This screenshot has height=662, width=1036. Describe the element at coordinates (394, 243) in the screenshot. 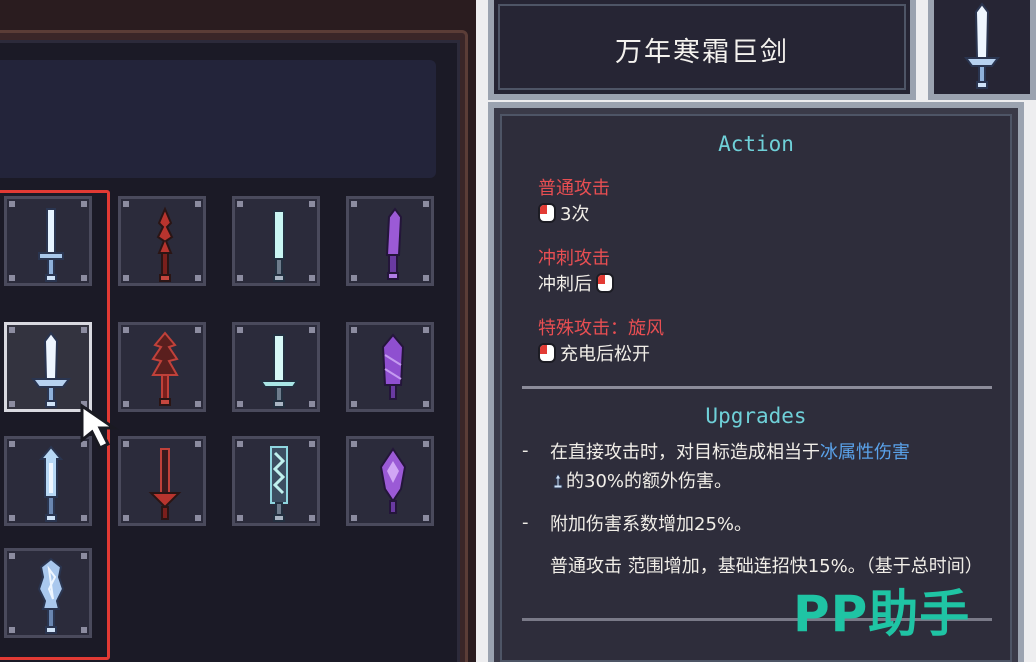

I see `purple-blade-icon` at that location.